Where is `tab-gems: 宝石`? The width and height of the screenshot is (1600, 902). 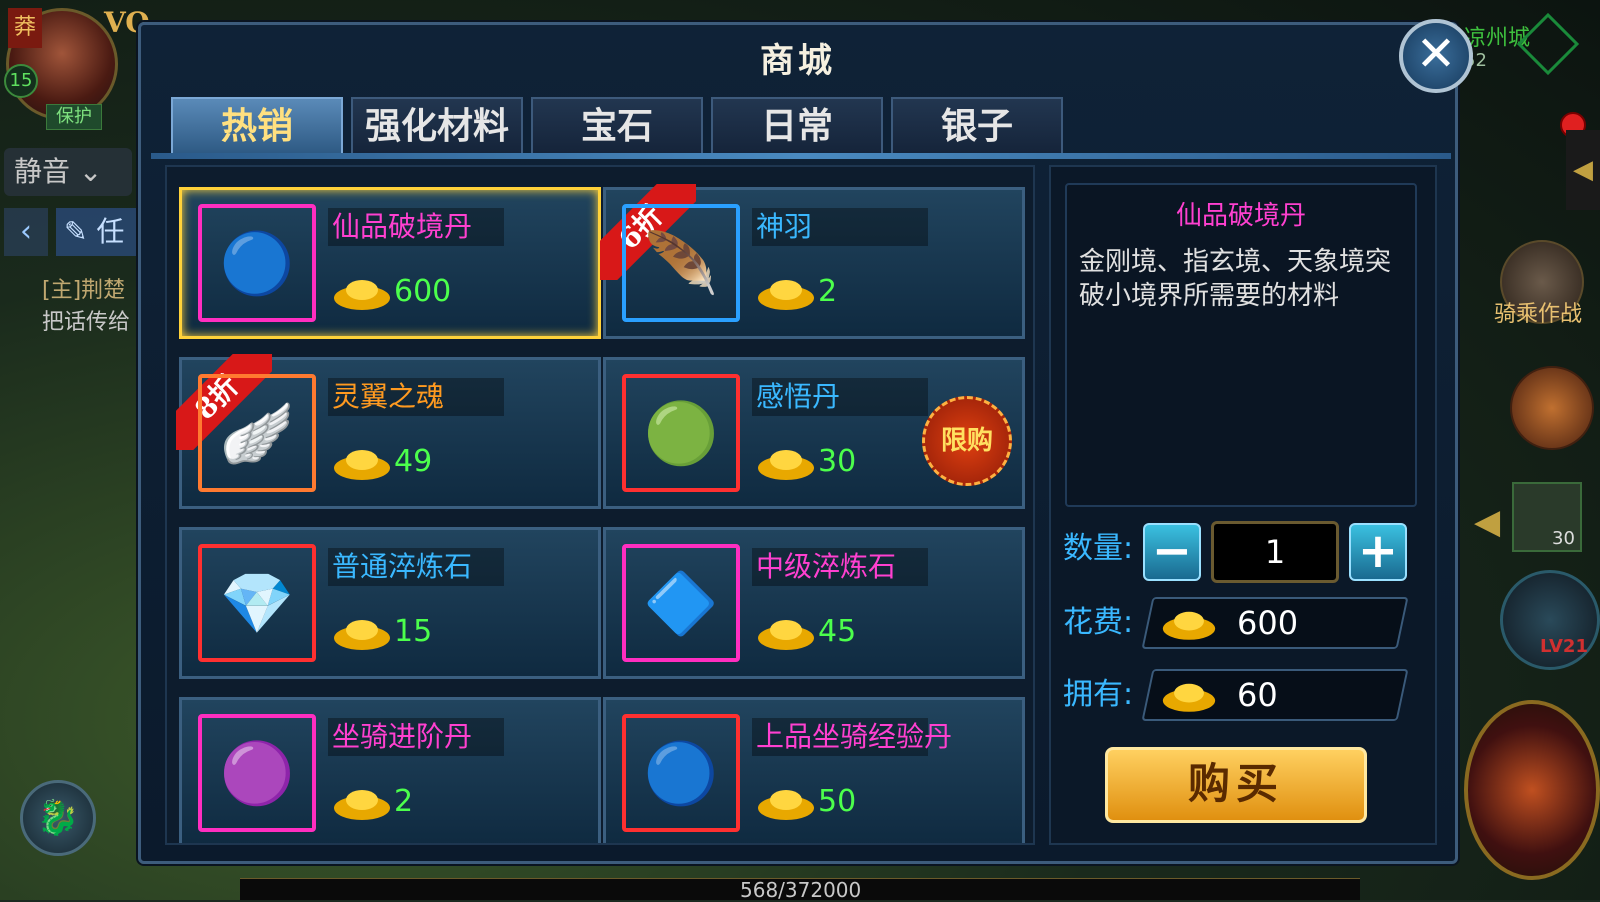
tab-gems: 宝石 is located at coordinates (617, 126).